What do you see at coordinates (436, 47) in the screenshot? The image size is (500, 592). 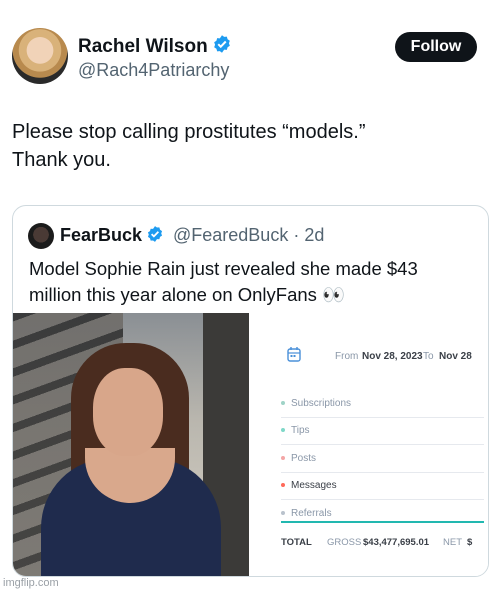 I see `follow-button: Follow` at bounding box center [436, 47].